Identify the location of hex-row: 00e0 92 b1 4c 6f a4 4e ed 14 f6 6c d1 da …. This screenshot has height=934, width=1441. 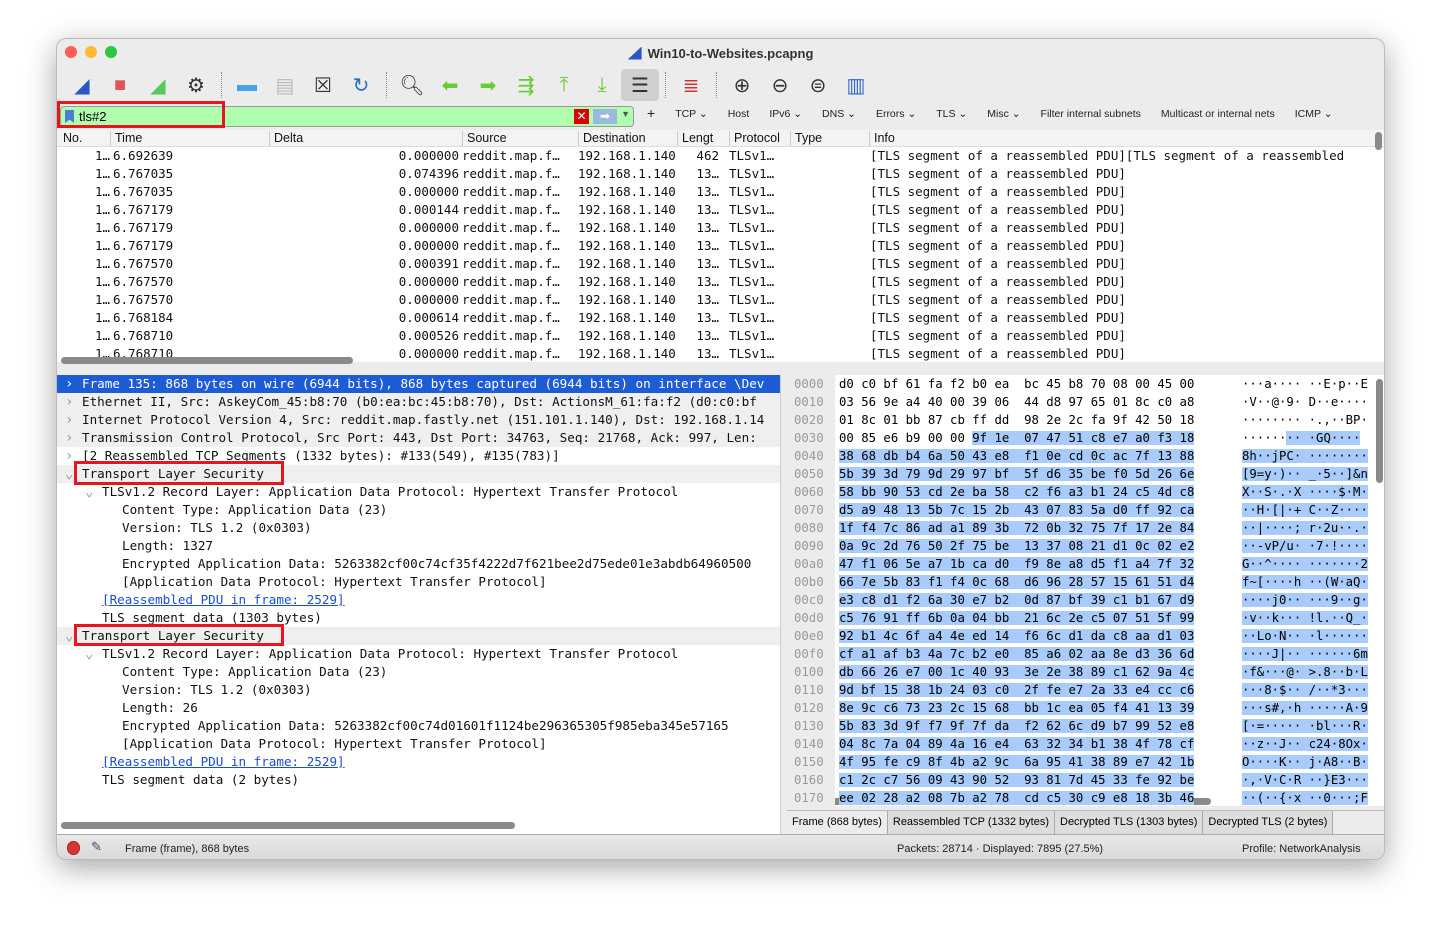
(1085, 636).